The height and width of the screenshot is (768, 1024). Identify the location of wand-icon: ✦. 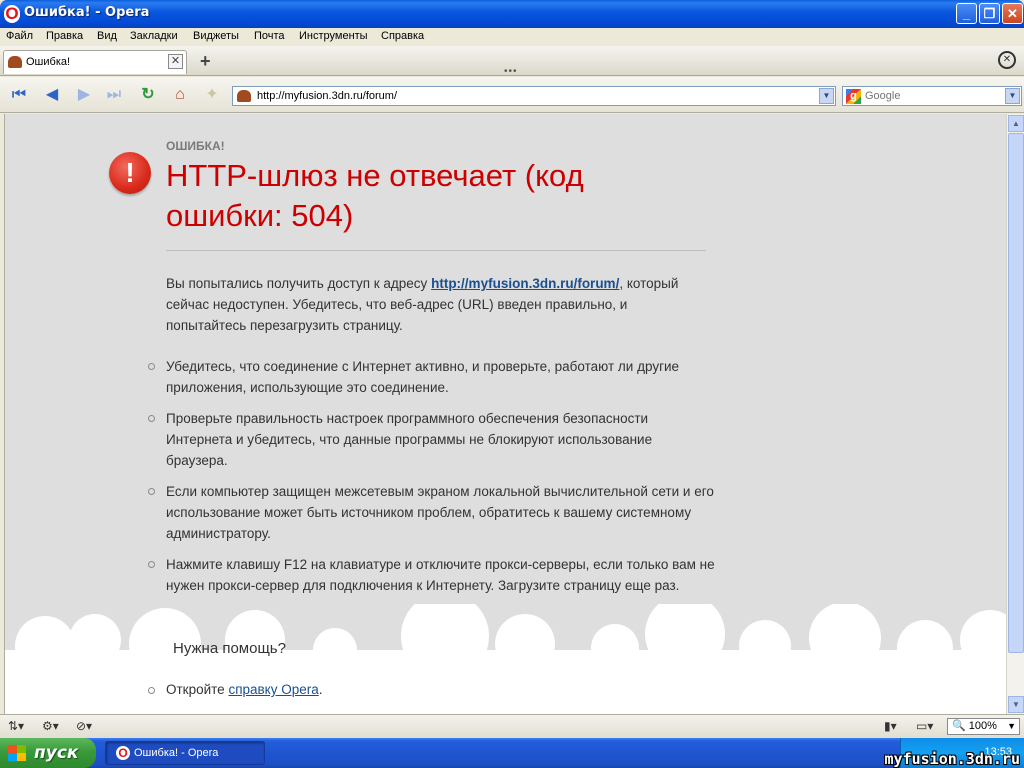
(212, 95).